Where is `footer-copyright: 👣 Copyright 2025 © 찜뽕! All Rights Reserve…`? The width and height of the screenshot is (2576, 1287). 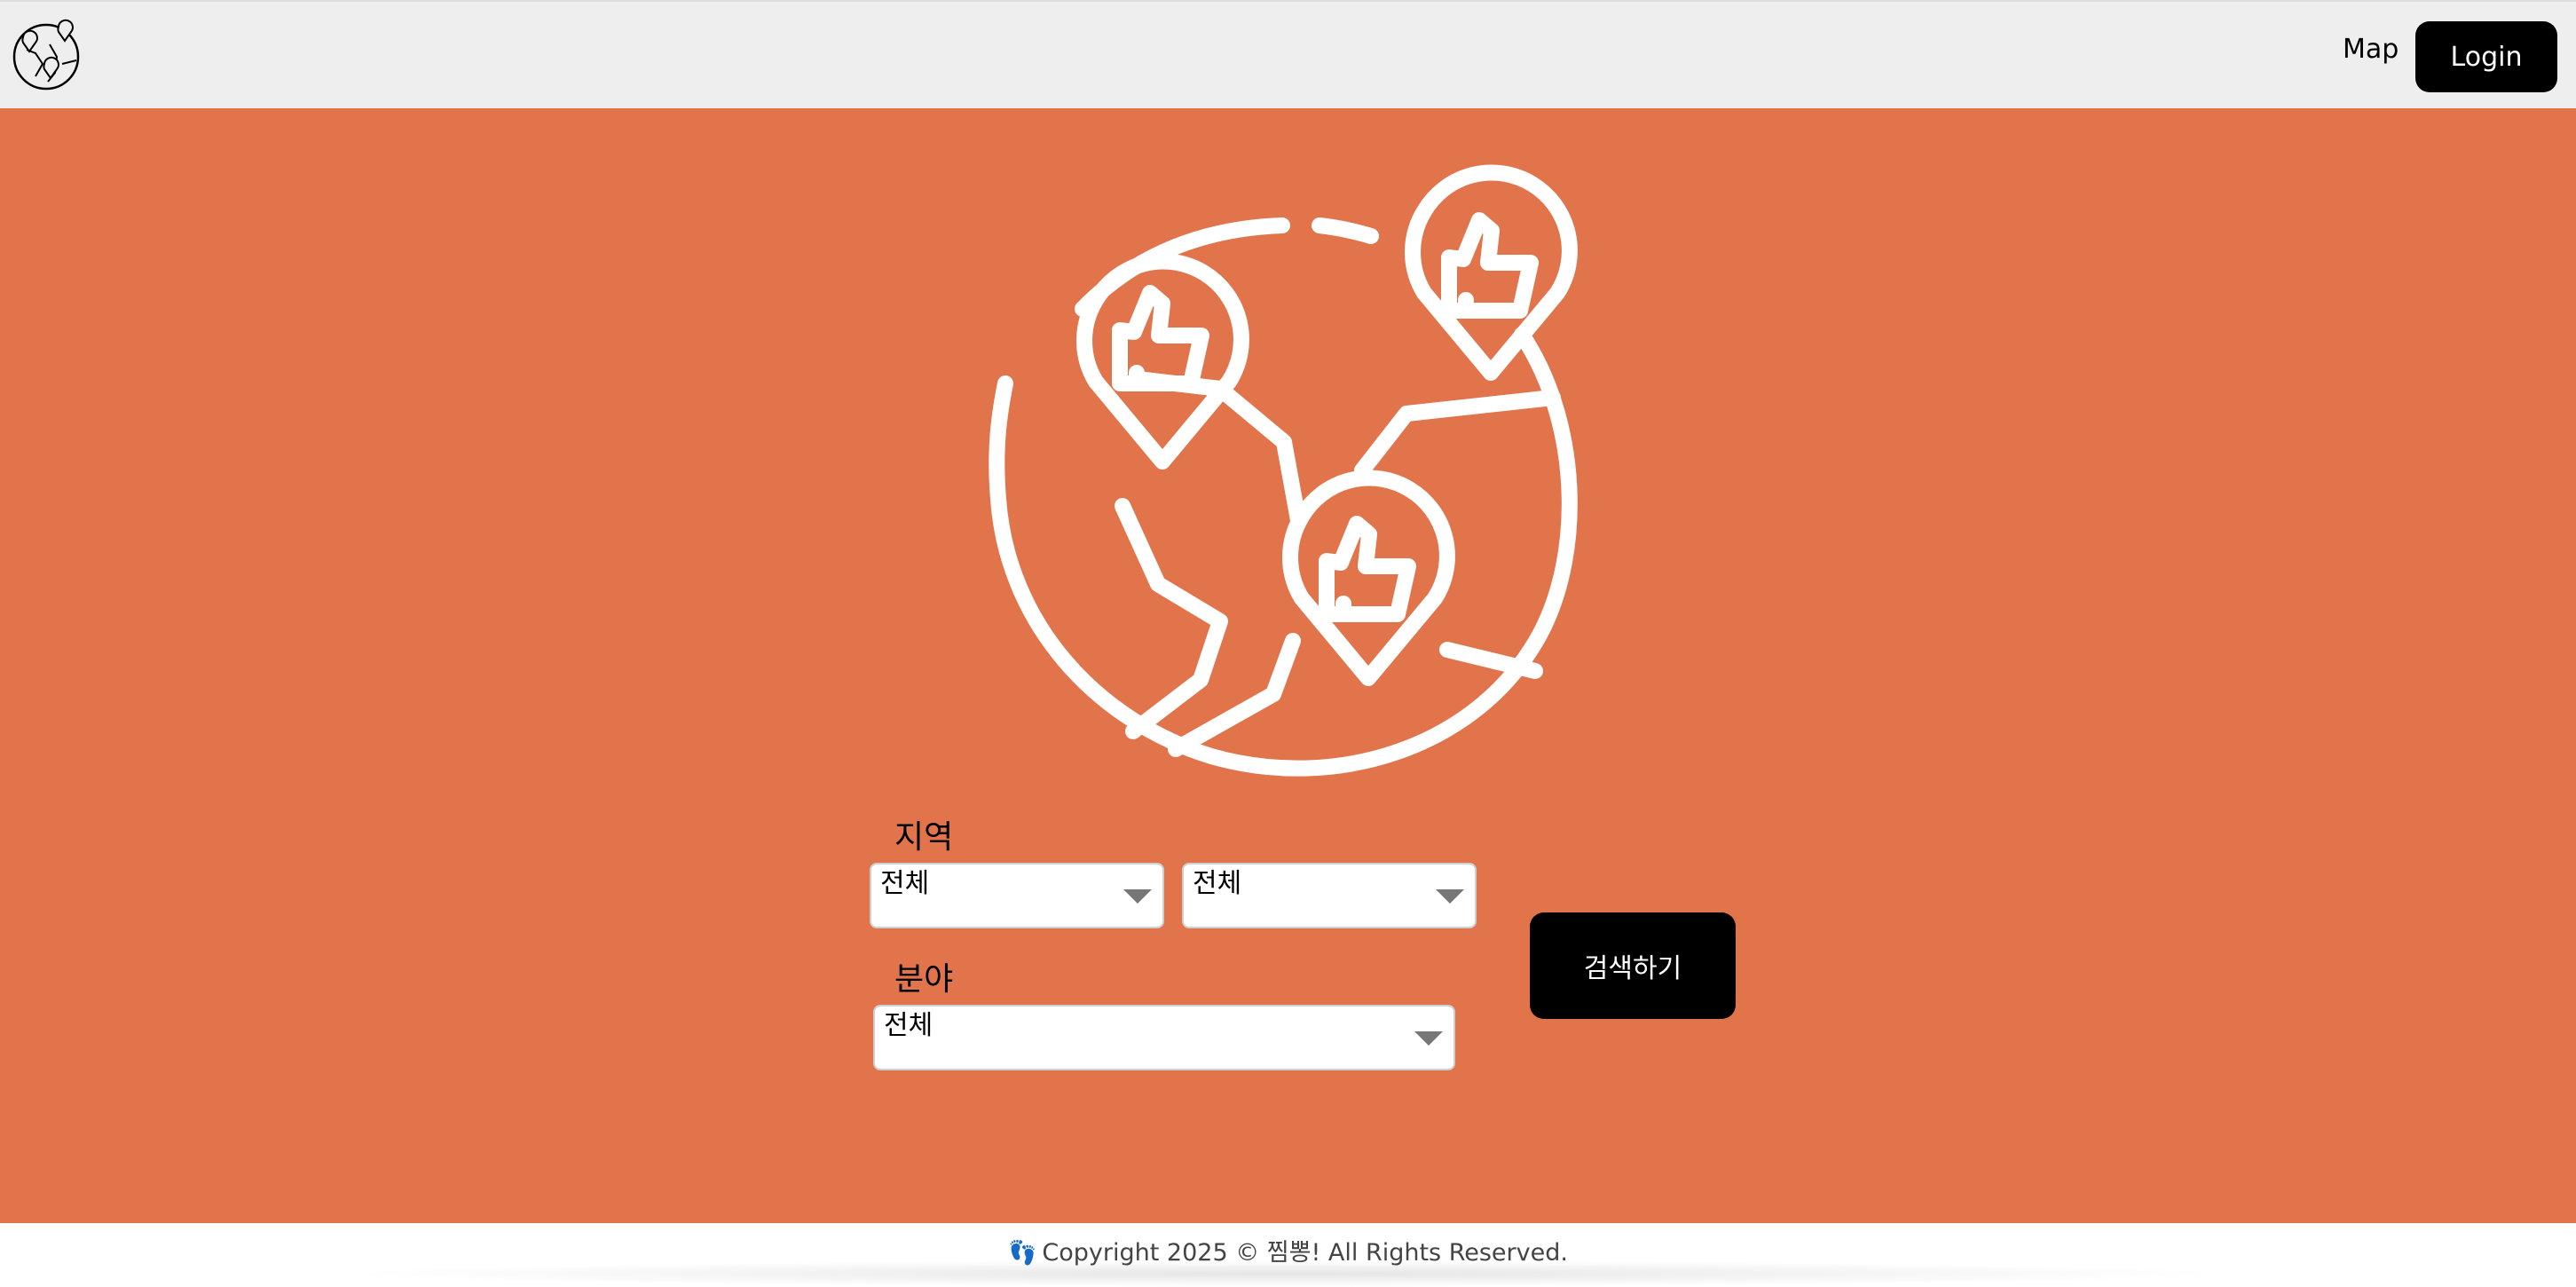
footer-copyright: 👣 Copyright 2025 © 찜뽕! All Rights Reserve… is located at coordinates (1288, 1253).